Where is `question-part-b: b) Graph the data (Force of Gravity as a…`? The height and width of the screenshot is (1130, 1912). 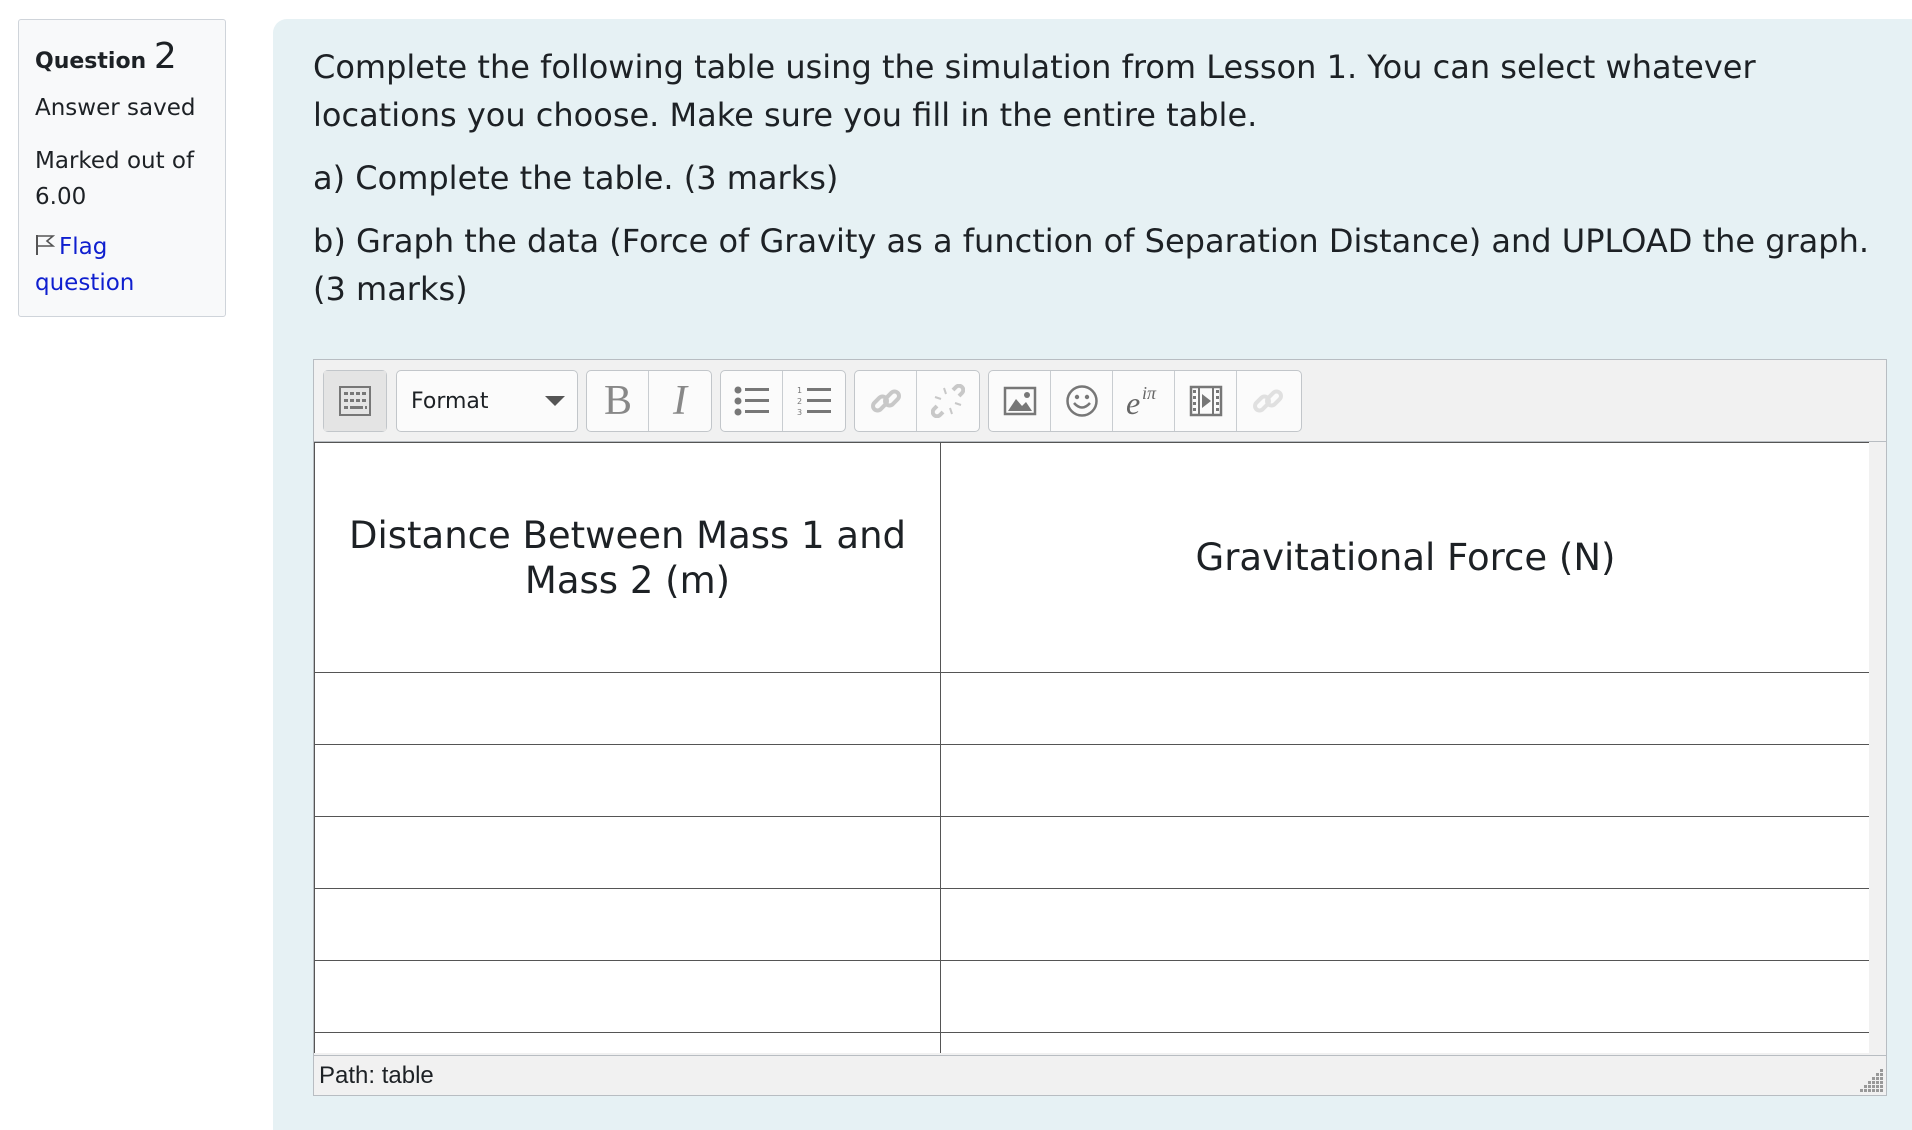
question-part-b: b) Graph the data (Force of Gravity as a… is located at coordinates (1091, 265).